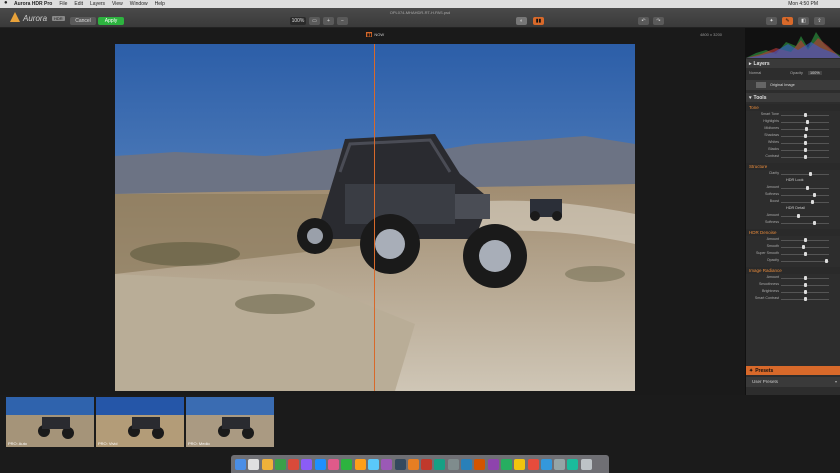 The width and height of the screenshot is (840, 473). Describe the element at coordinates (83, 21) in the screenshot. I see `cancel-button: Cancel` at that location.